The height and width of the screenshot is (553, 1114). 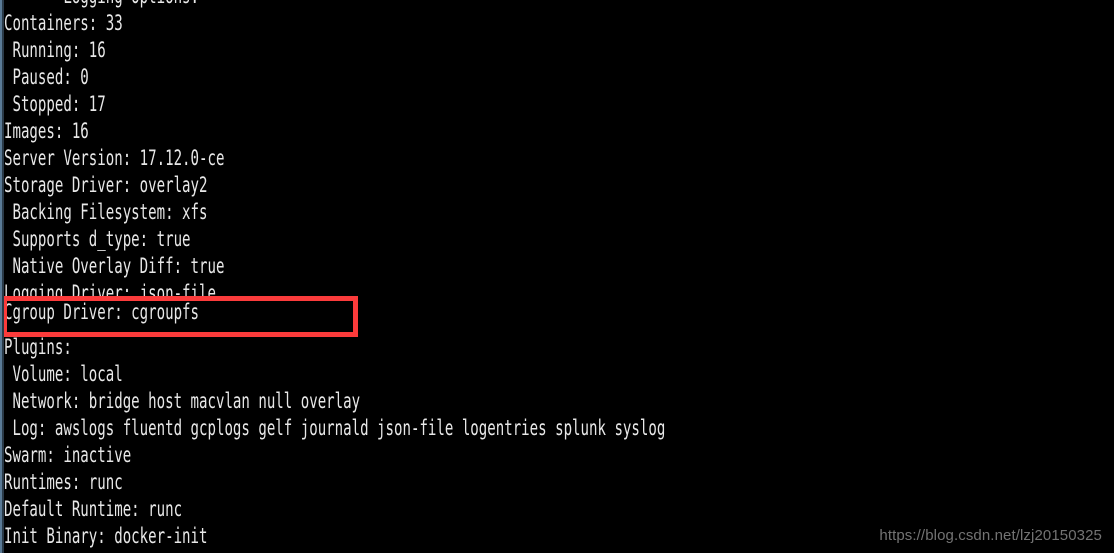 I want to click on terminal-line: Default Runtime: runc, so click(x=93, y=509).